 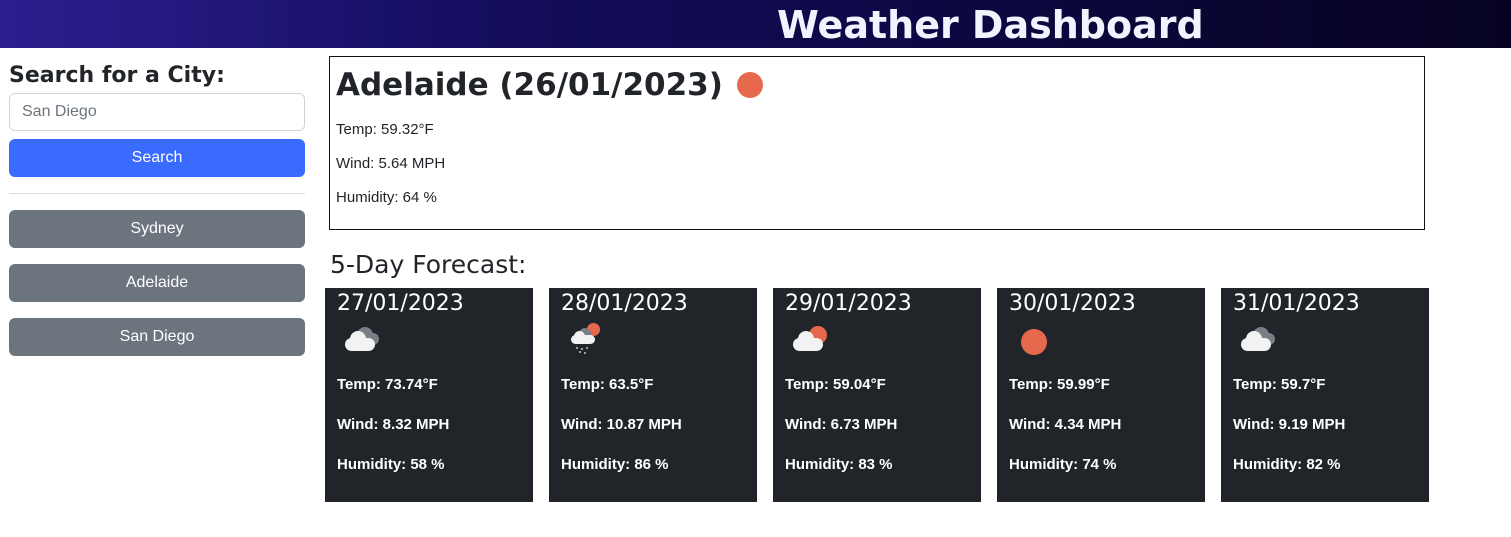 What do you see at coordinates (157, 229) in the screenshot?
I see `history-button-sydney: Sydney` at bounding box center [157, 229].